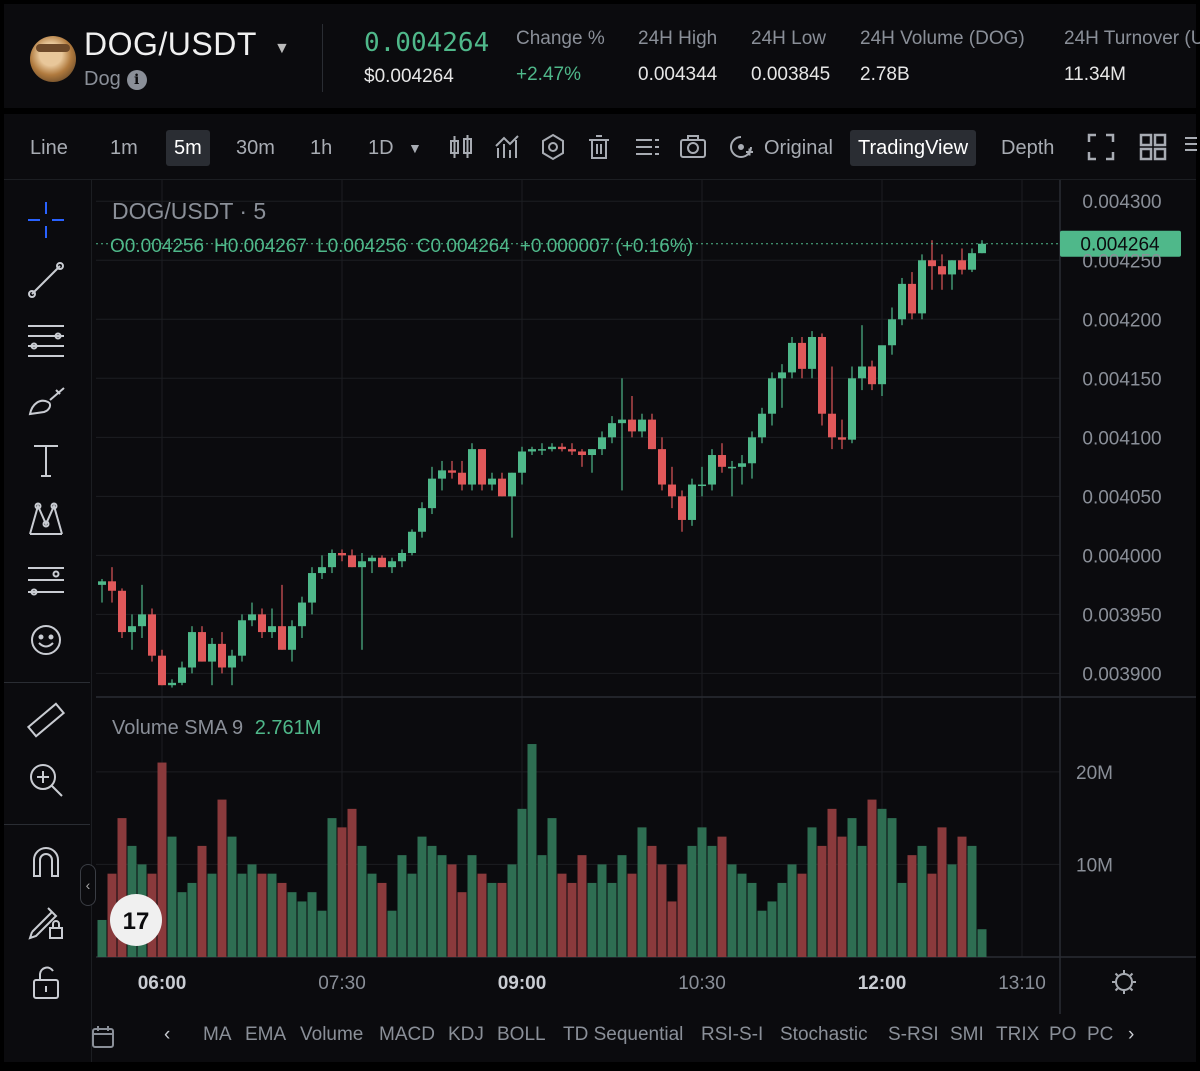 This screenshot has height=1071, width=1200. Describe the element at coordinates (189, 211) in the screenshot. I see `chart-title: DOG/USDT · 5` at that location.